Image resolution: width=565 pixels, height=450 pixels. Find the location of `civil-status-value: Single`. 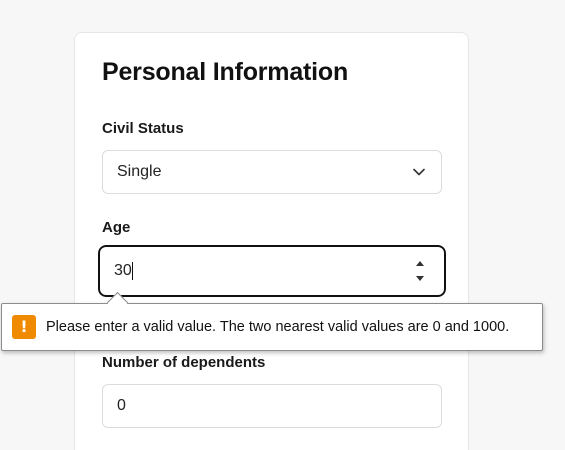

civil-status-value: Single is located at coordinates (139, 171).